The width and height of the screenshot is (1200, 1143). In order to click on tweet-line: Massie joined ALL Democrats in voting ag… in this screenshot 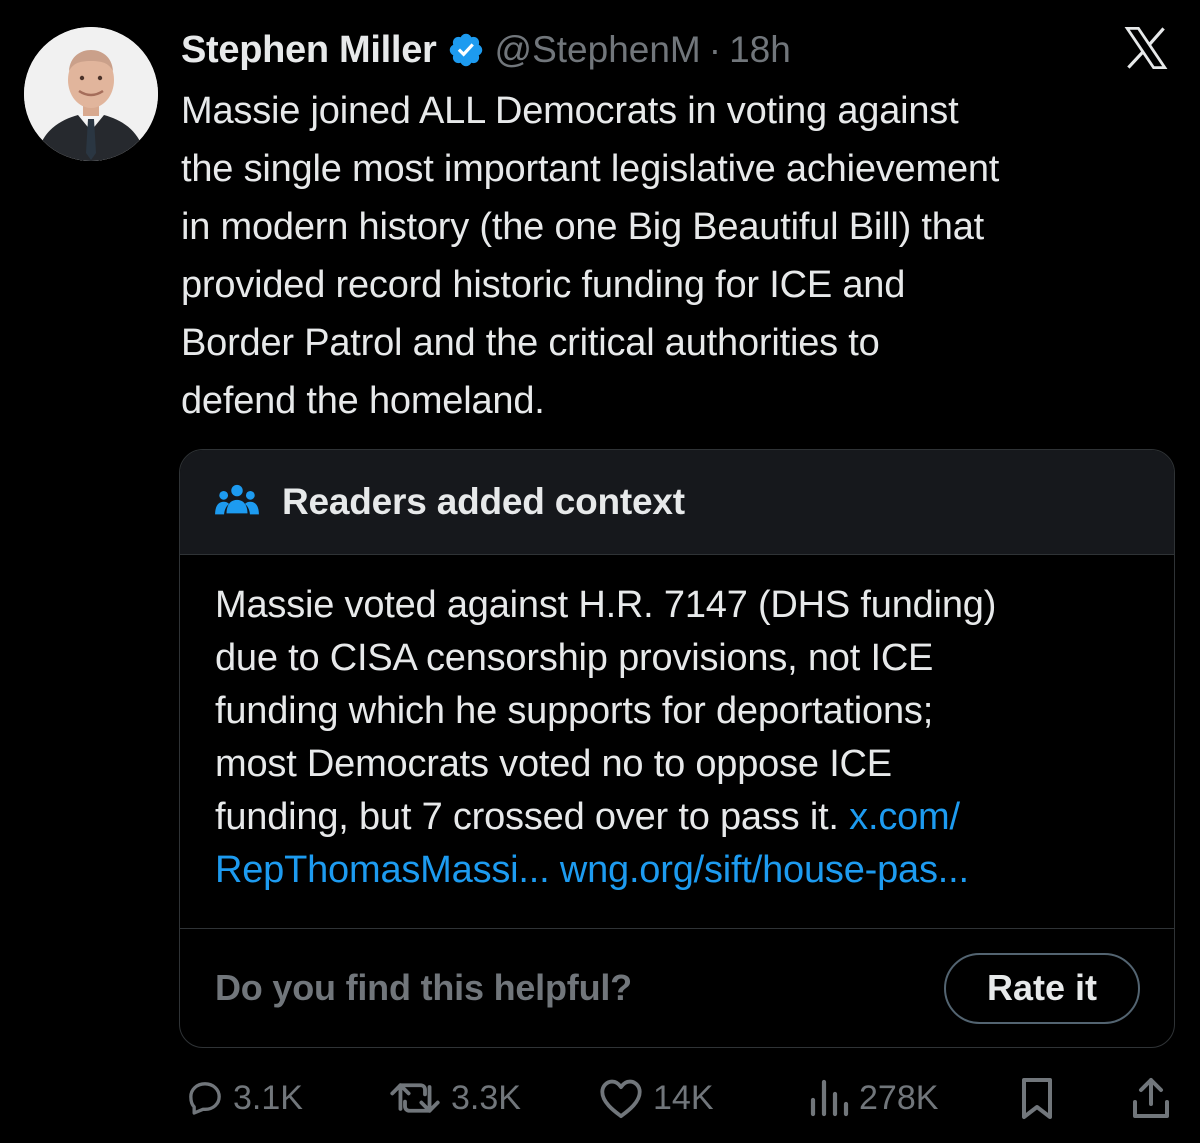, I will do `click(570, 111)`.